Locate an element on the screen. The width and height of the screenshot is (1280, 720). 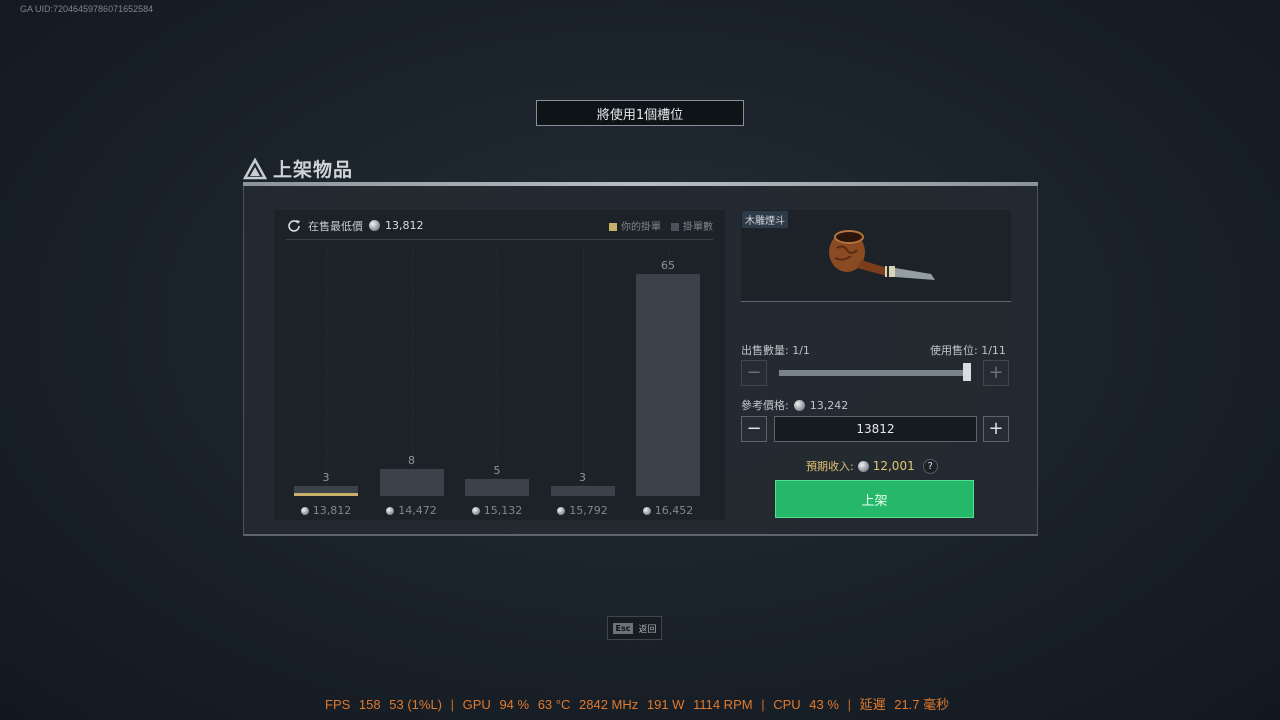
quantity-slider-thumb is located at coordinates (967, 372).